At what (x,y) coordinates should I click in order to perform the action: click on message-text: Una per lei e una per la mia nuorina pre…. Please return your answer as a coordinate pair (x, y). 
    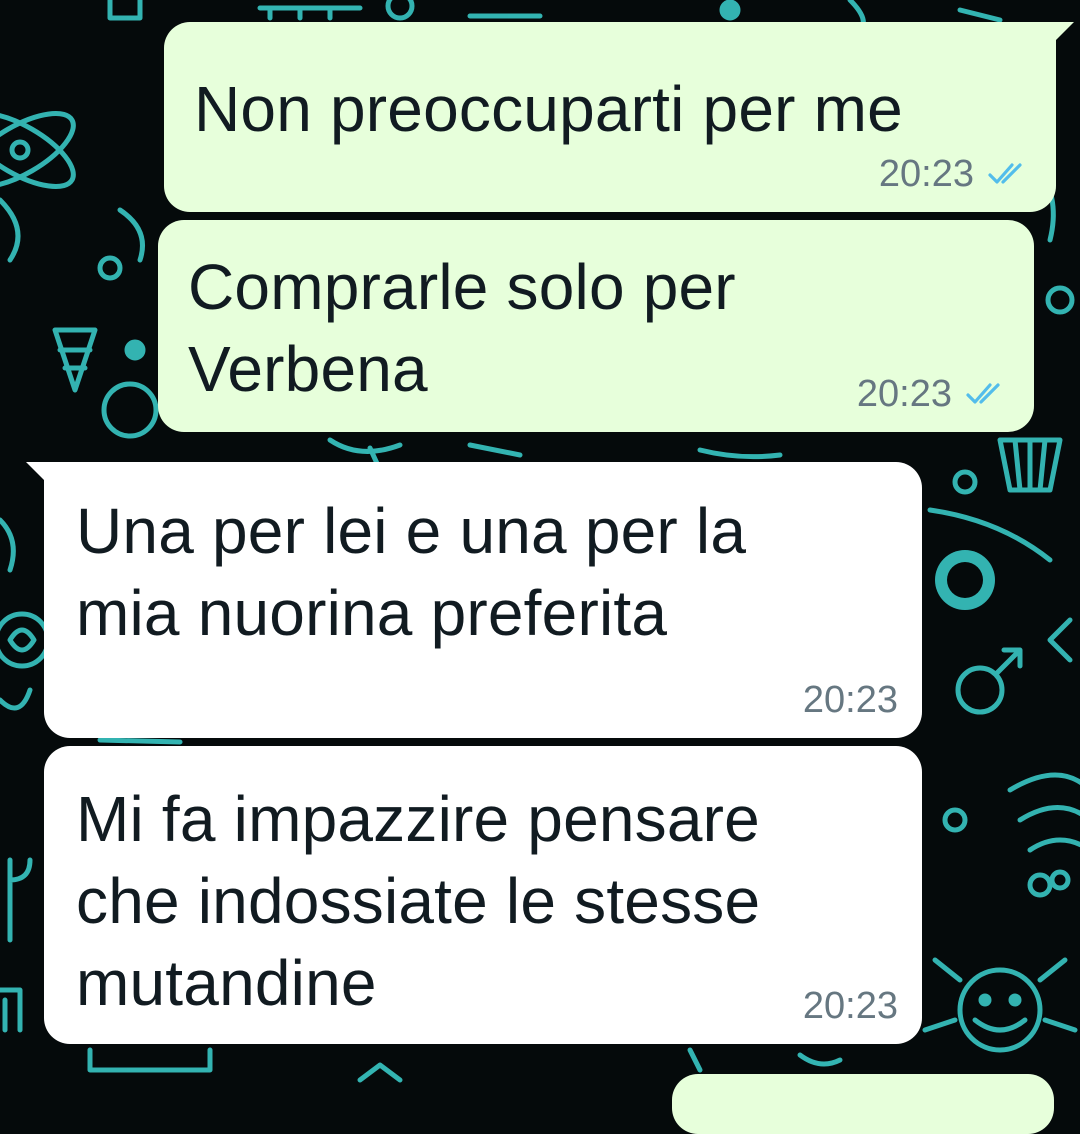
    Looking at the image, I should click on (411, 572).